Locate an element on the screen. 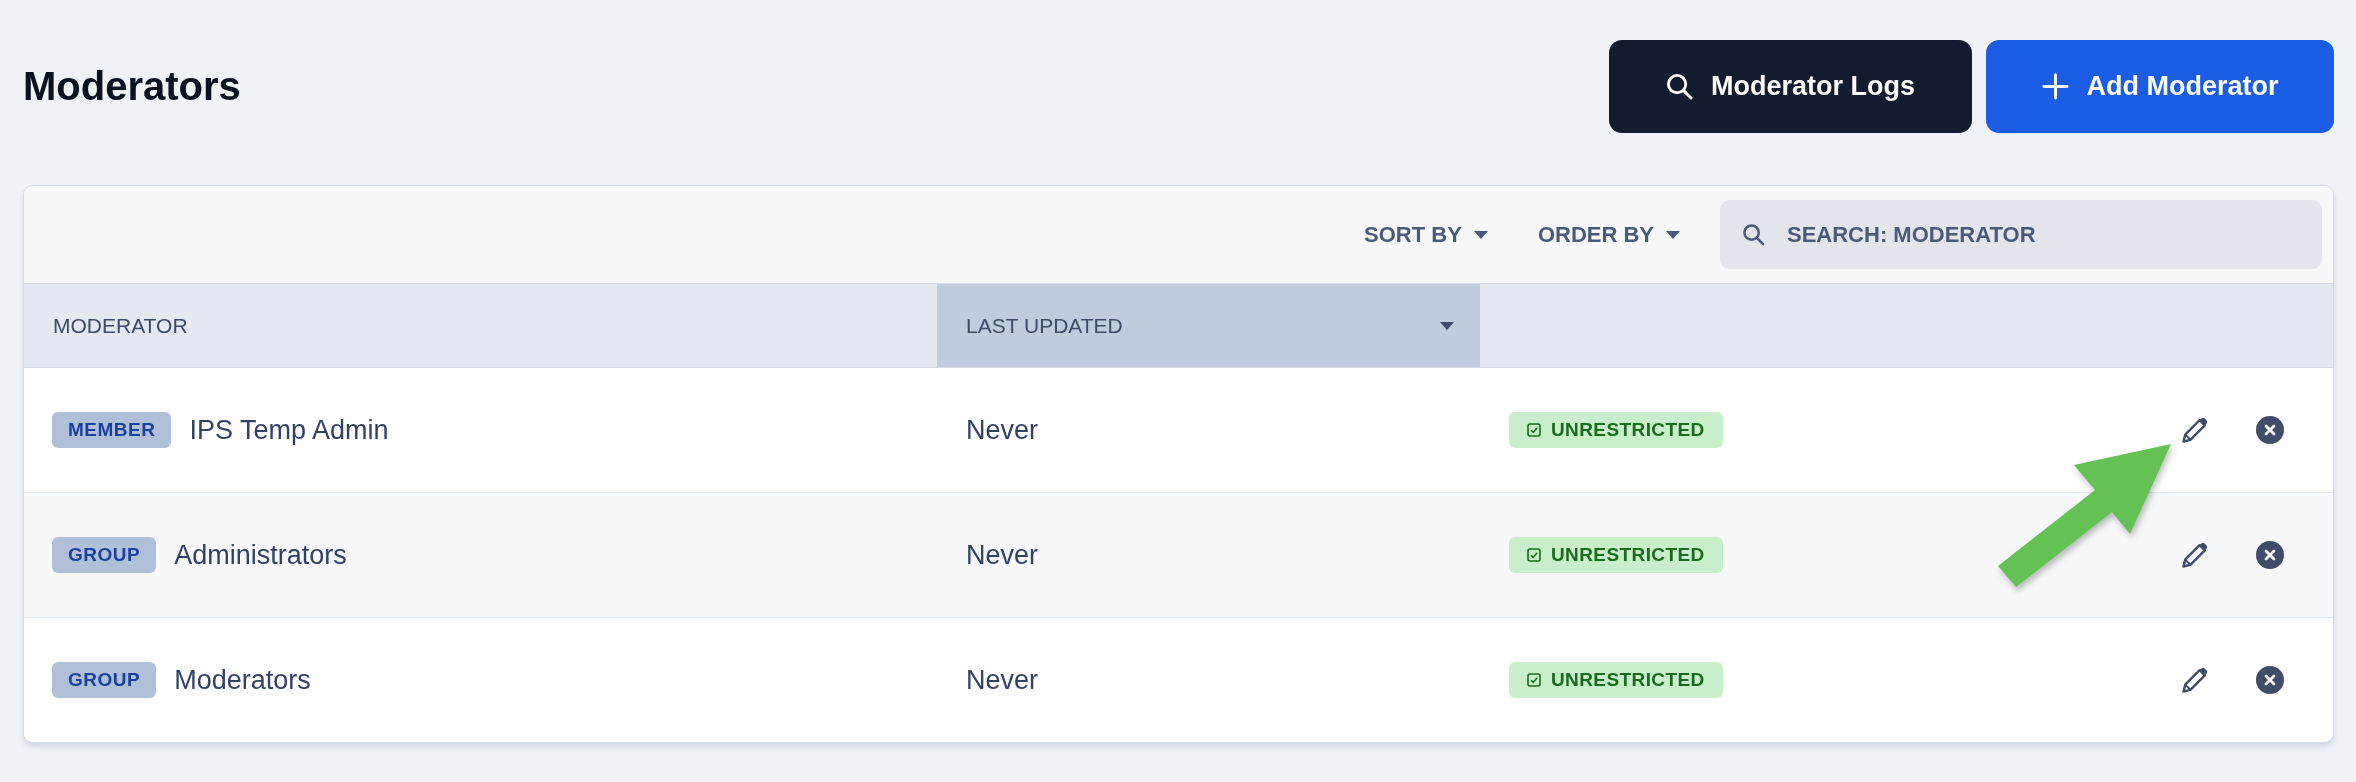 This screenshot has width=2356, height=782. moderator-name: IPS Temp Admin is located at coordinates (289, 430).